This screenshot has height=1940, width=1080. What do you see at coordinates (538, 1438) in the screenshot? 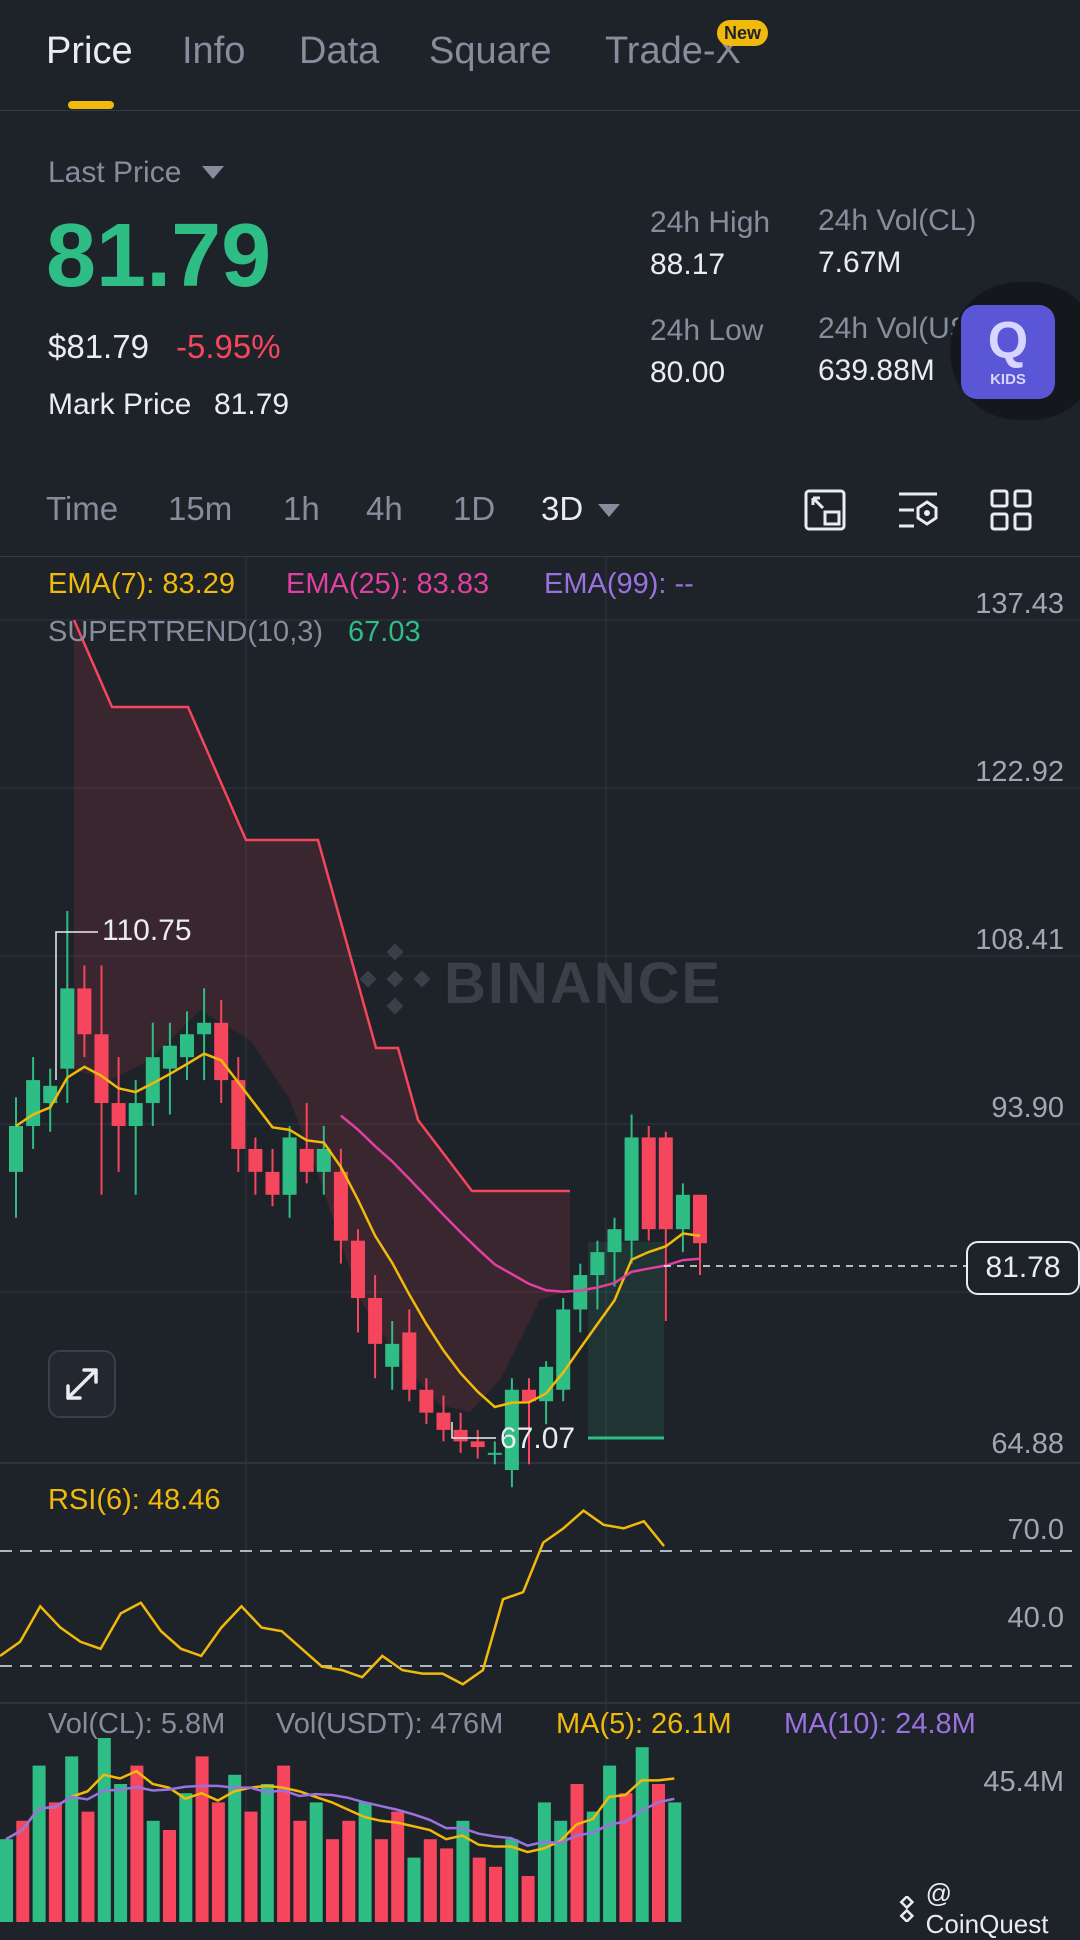
I see `low-marker-label: 67.07` at bounding box center [538, 1438].